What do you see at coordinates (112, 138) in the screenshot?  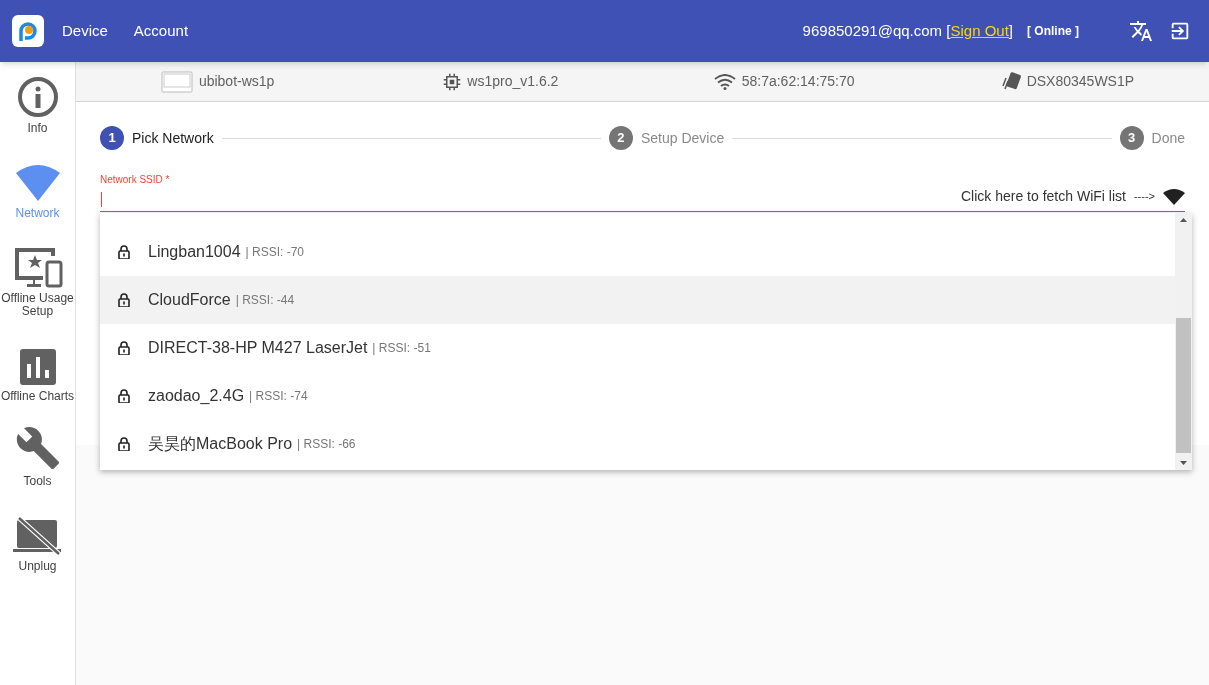 I see `step-number: 1` at bounding box center [112, 138].